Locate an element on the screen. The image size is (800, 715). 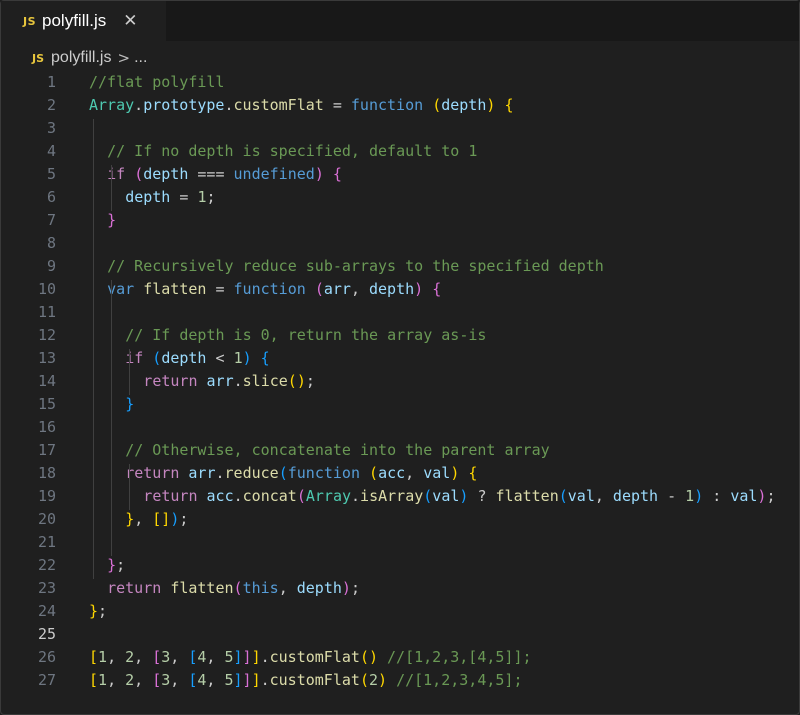
code-line: 11 is located at coordinates (400, 312).